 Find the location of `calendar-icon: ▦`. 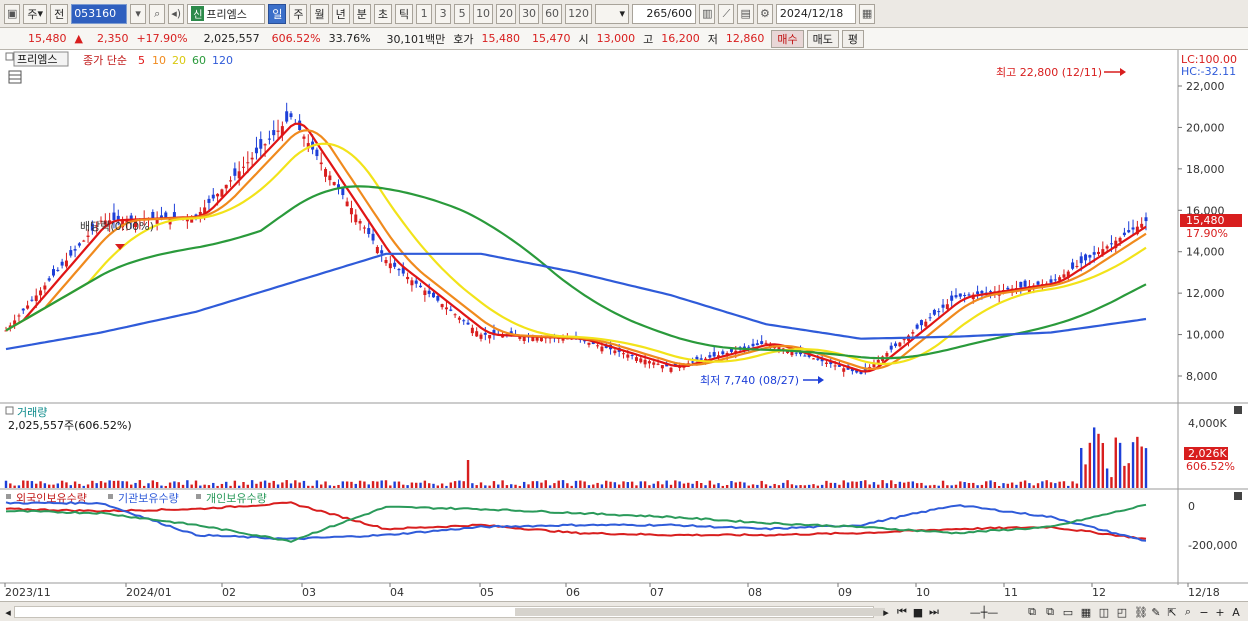

calendar-icon: ▦ is located at coordinates (867, 13).